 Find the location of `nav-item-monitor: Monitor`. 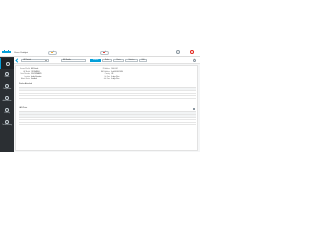

nav-item-monitor: Monitor is located at coordinates (7, 75).